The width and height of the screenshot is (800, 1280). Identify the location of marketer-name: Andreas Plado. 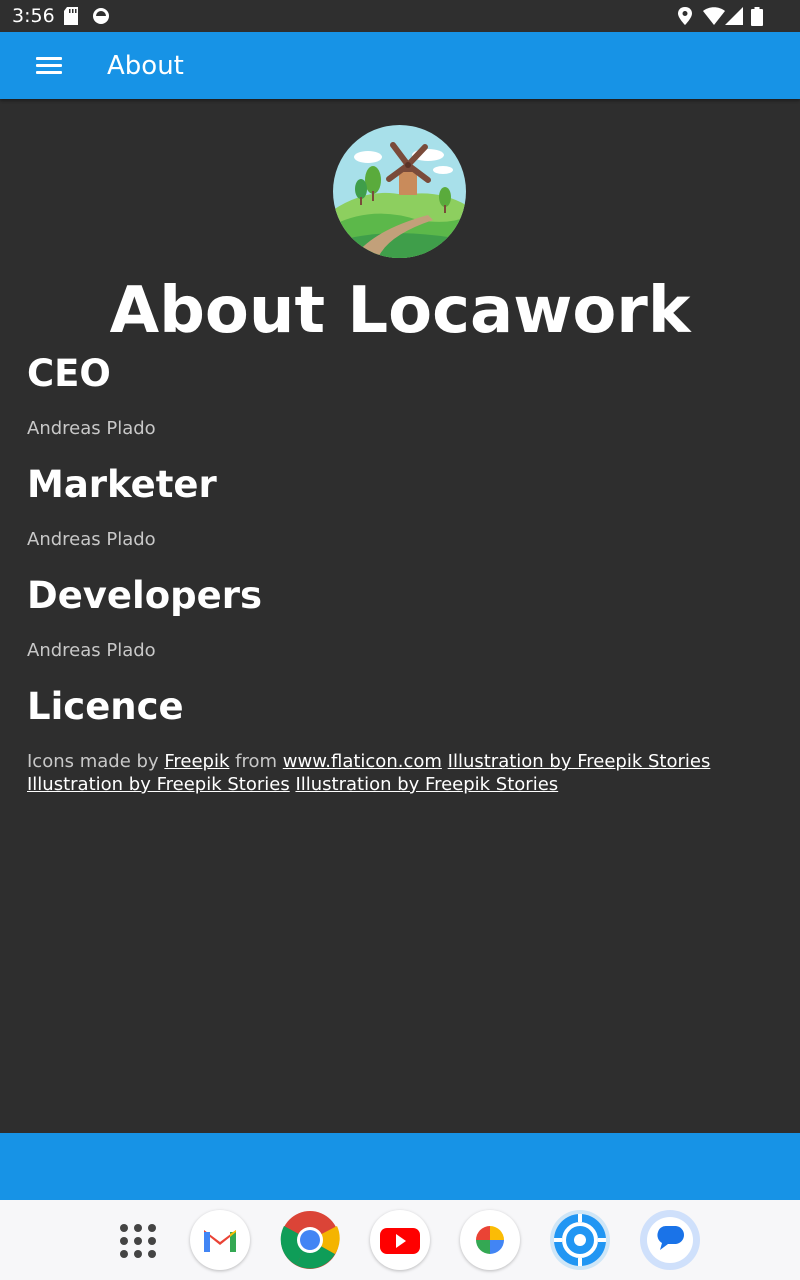
(91, 539).